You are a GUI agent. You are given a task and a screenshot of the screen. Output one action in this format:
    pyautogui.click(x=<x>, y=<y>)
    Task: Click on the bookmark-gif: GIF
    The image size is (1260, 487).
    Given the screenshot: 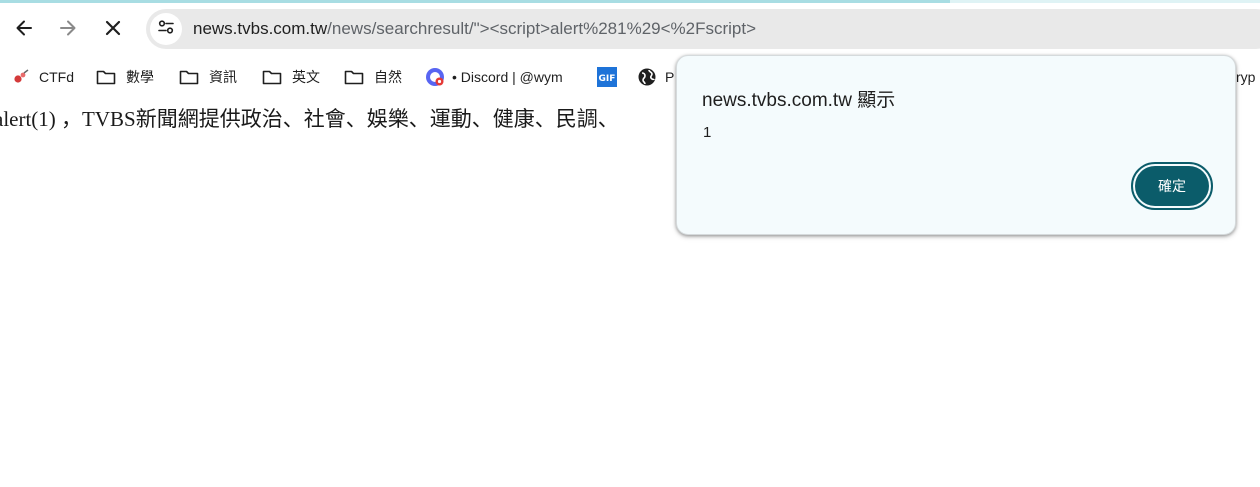 What is the action you would take?
    pyautogui.click(x=607, y=77)
    